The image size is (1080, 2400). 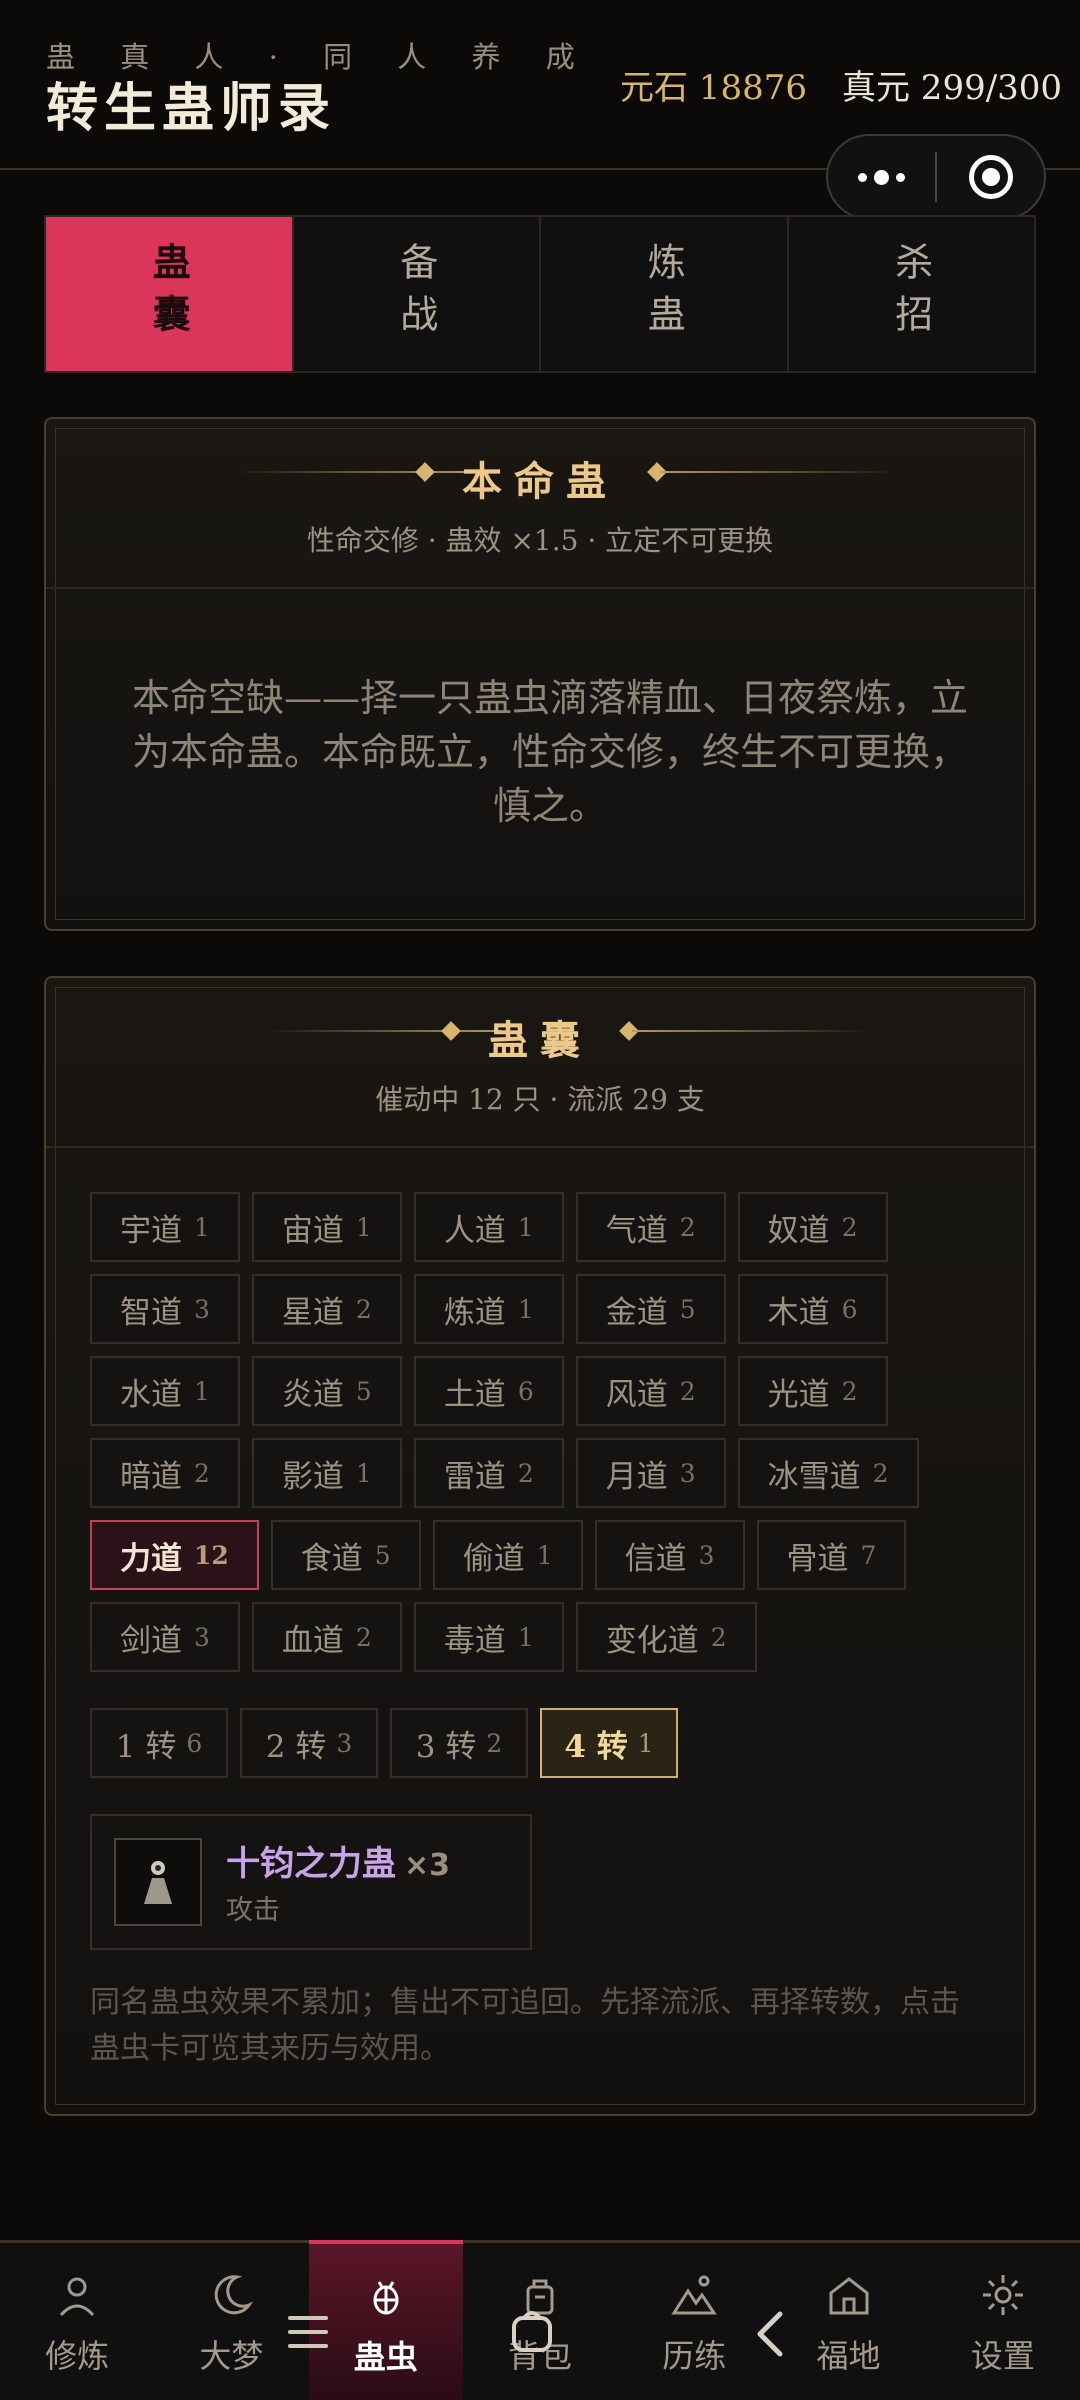 What do you see at coordinates (650, 1473) in the screenshot?
I see `school-chip: 月道 3` at bounding box center [650, 1473].